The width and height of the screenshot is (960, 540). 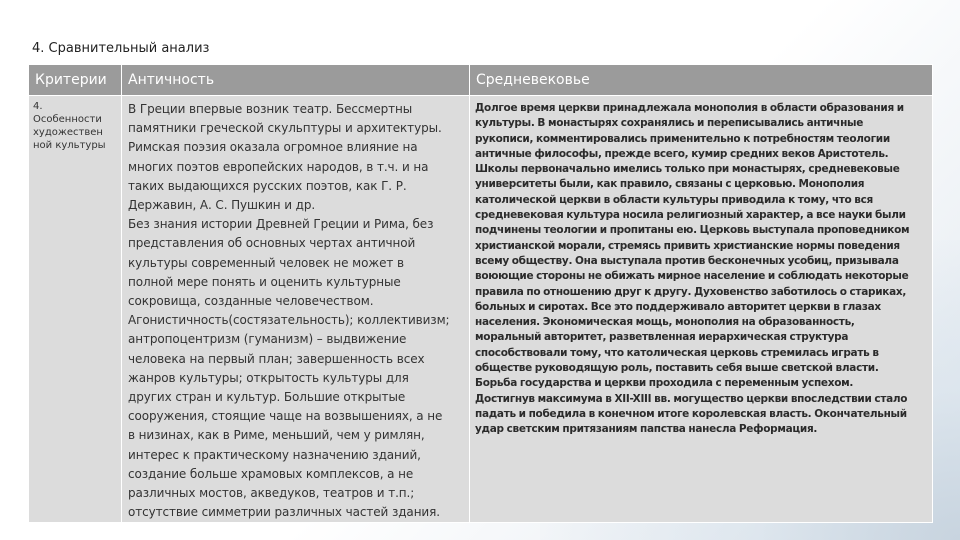 What do you see at coordinates (222, 205) in the screenshot?
I see `text-line: Державин, А. С. Пушкин и др.` at bounding box center [222, 205].